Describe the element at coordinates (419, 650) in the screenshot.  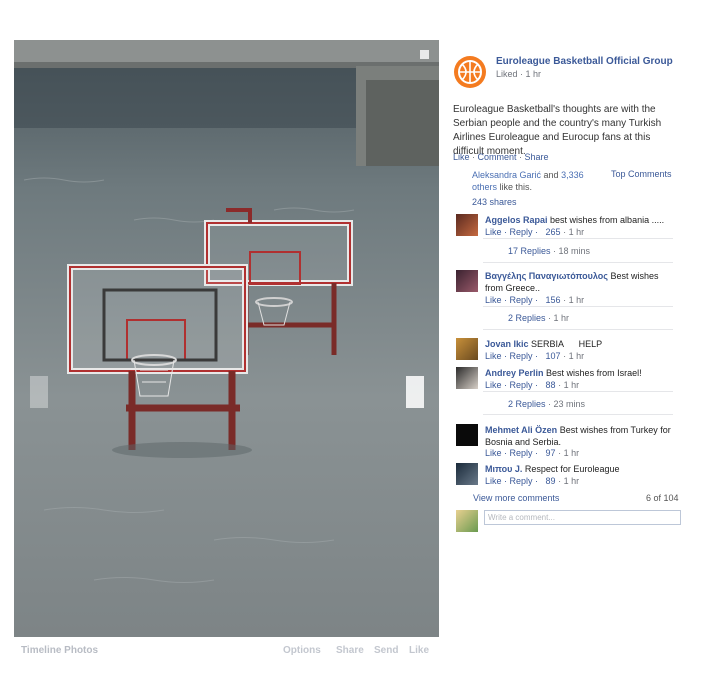
I see `like-button: Like` at that location.